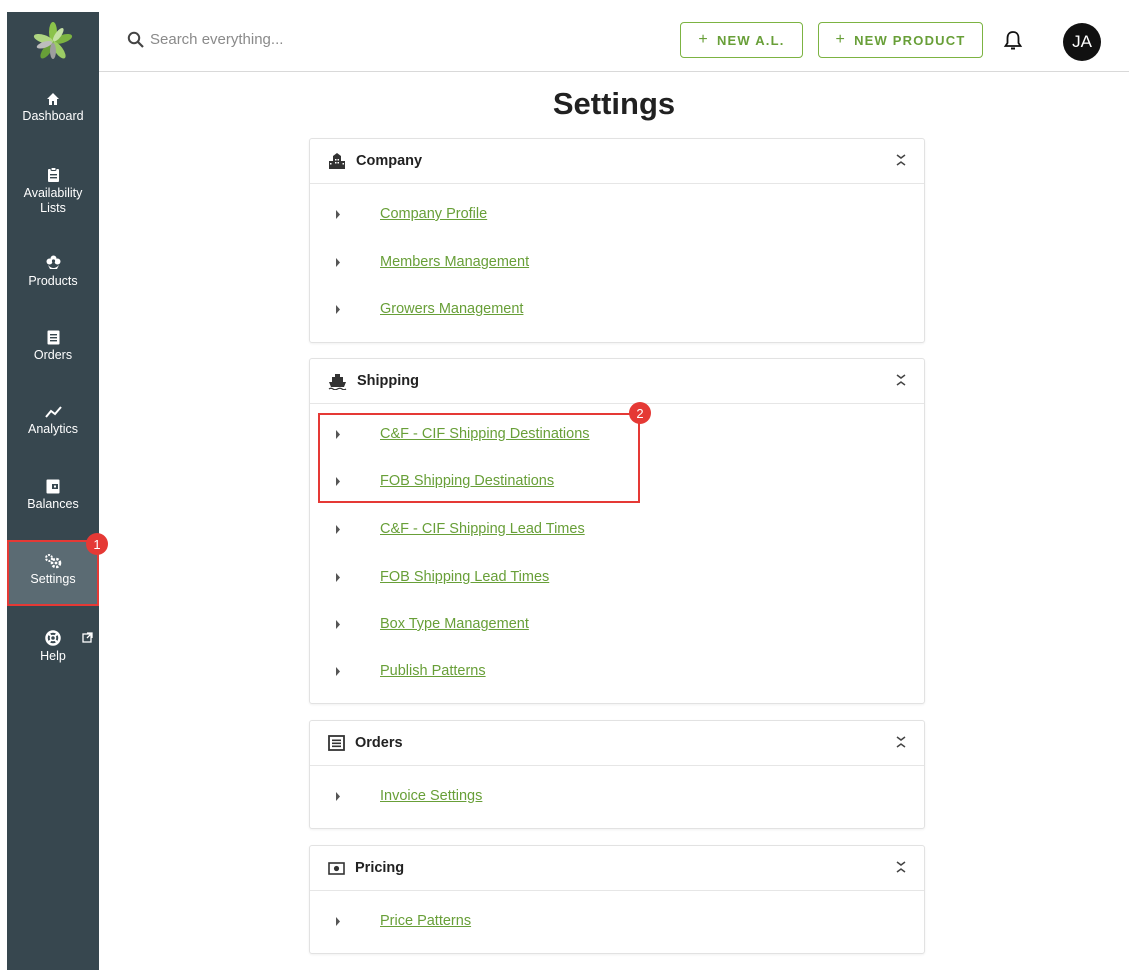 The image size is (1136, 973). Describe the element at coordinates (640, 413) in the screenshot. I see `step-badge-2: 2` at that location.